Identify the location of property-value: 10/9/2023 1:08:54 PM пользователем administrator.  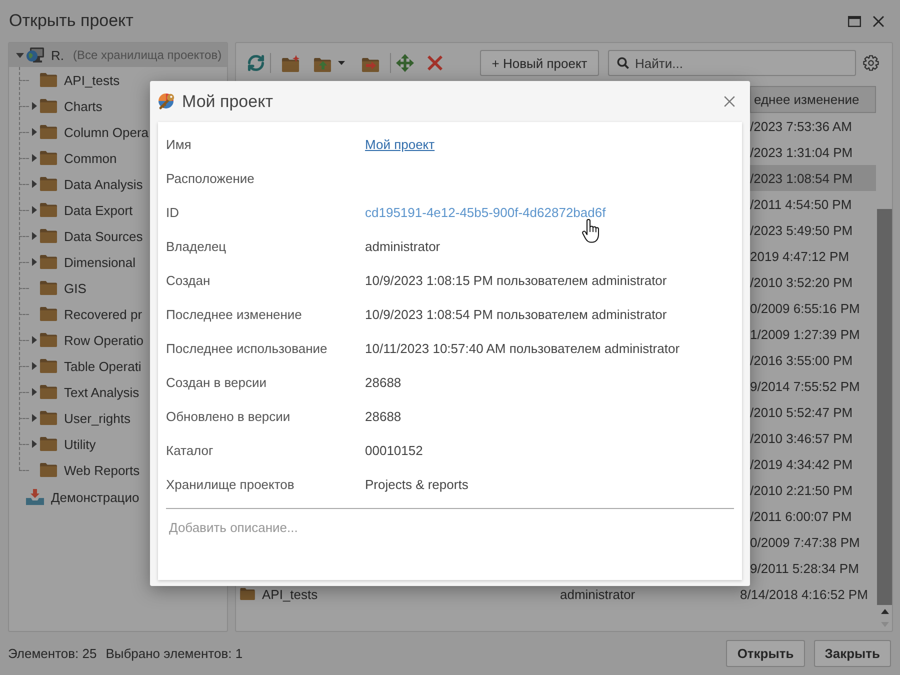
(516, 314).